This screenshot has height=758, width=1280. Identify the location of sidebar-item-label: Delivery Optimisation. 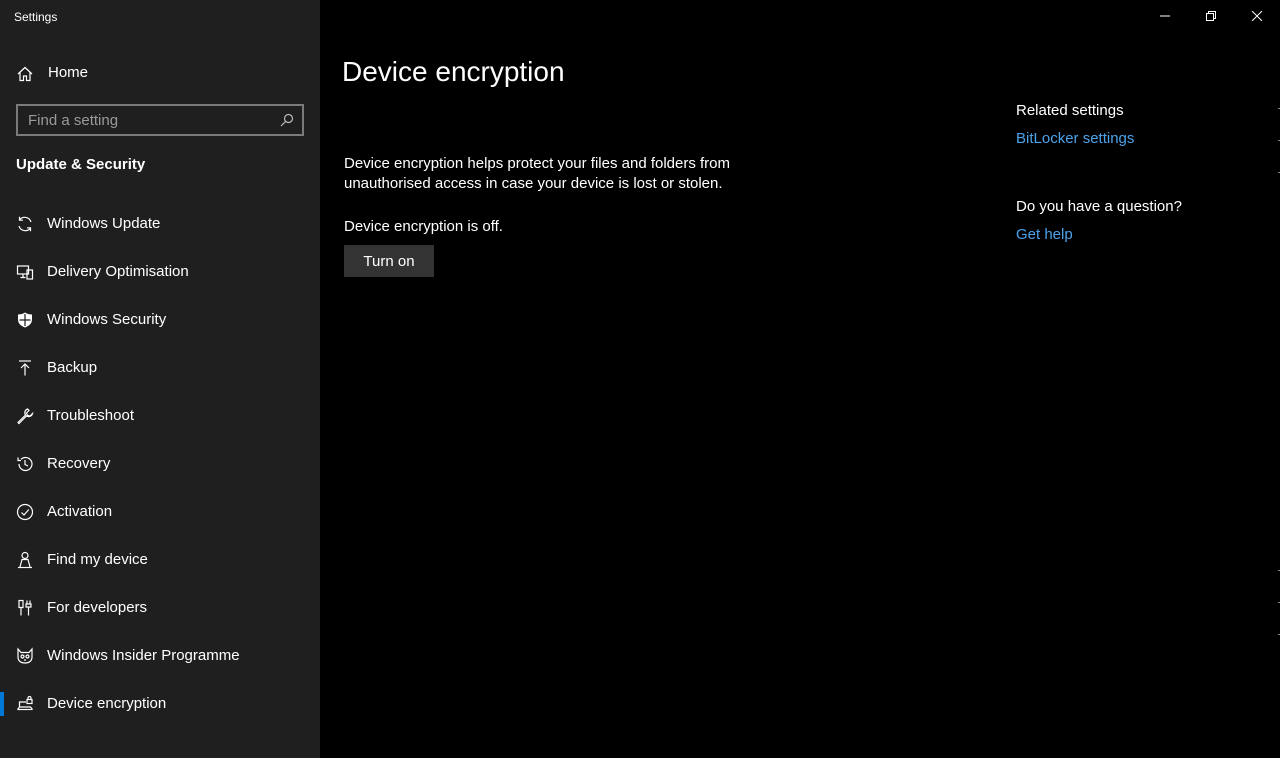
(118, 271).